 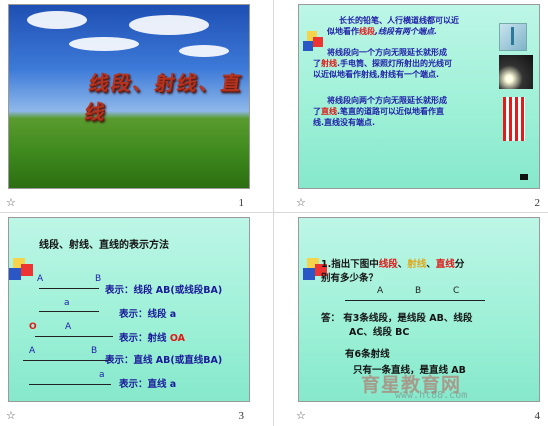 I want to click on answer-text: 答： 有3条线段，是线段 AB、线段, so click(x=397, y=318).